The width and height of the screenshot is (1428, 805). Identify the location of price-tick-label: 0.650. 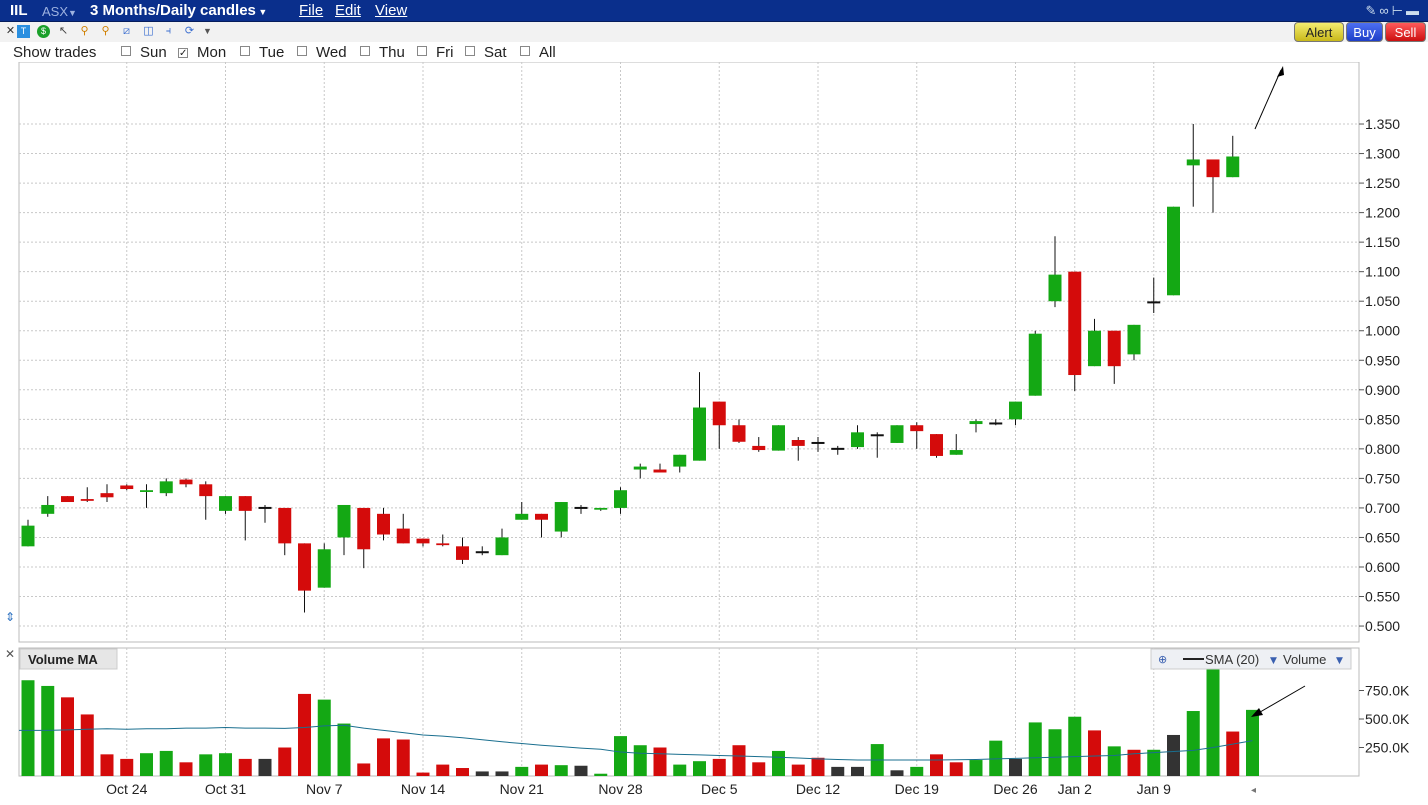
(1382, 537).